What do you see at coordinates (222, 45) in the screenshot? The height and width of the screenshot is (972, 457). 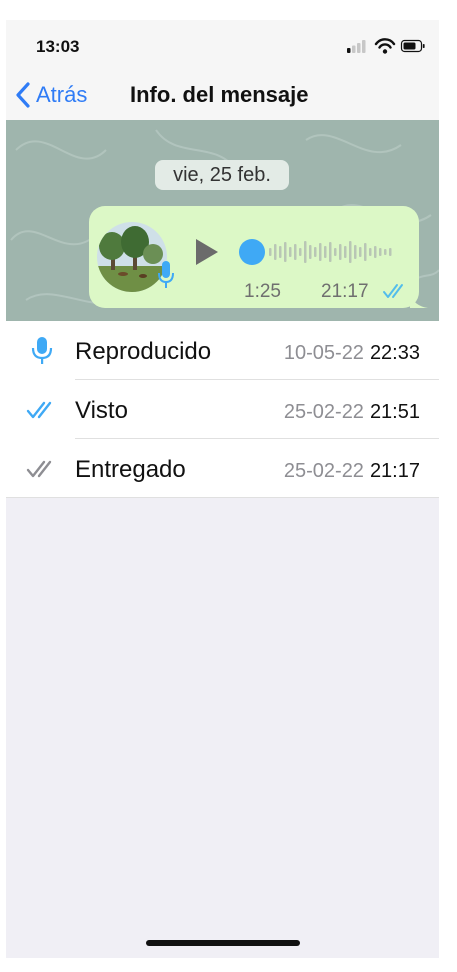 I see `status-bar: 13:03` at bounding box center [222, 45].